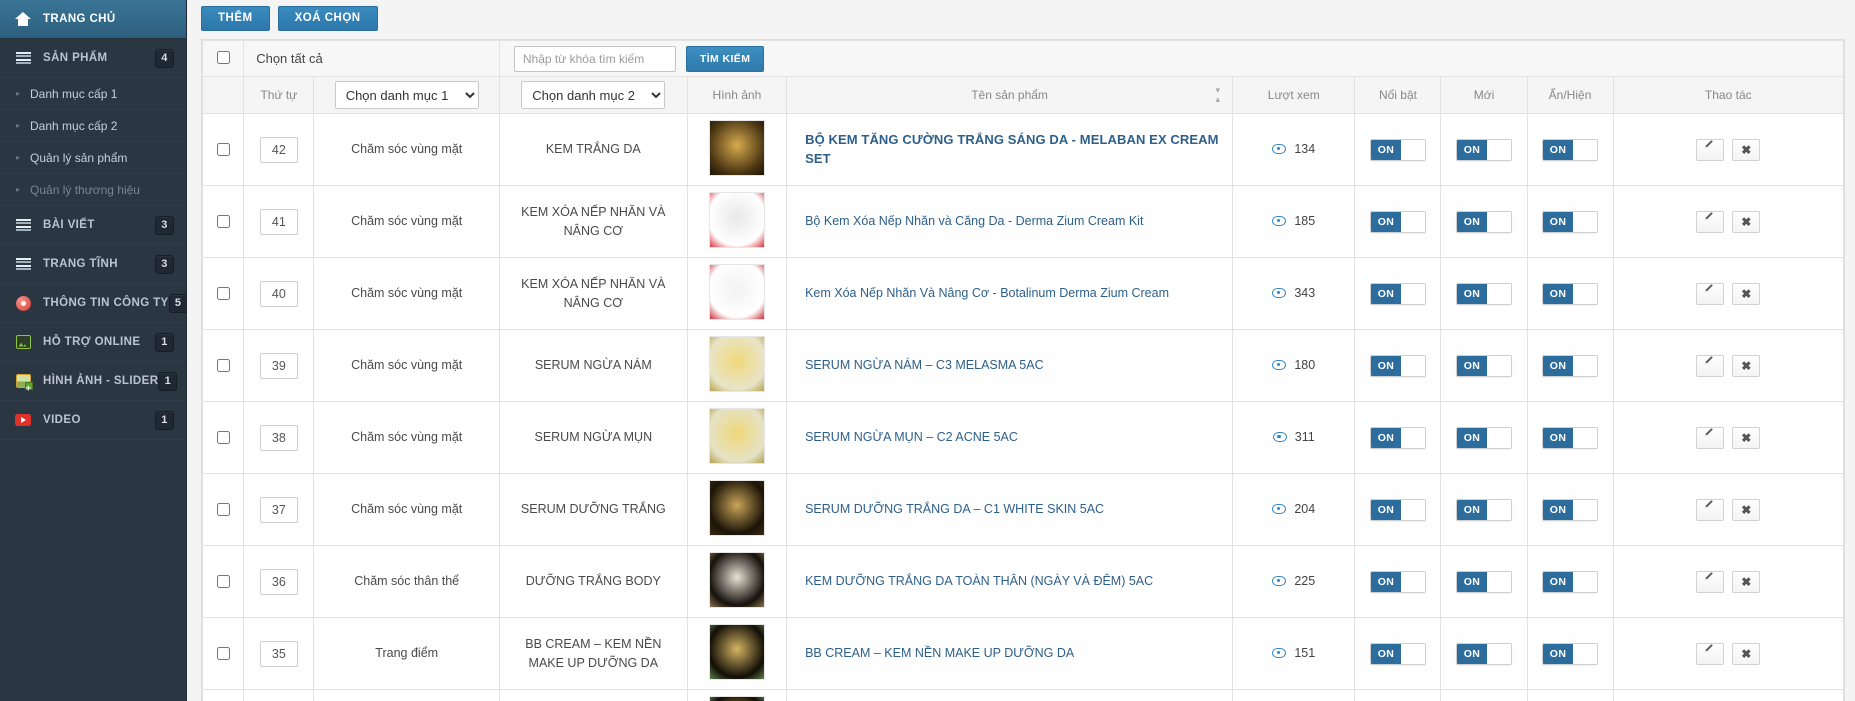  Describe the element at coordinates (93, 94) in the screenshot. I see `sidebar-subitem: ▸ Danh mục cấp 1` at that location.